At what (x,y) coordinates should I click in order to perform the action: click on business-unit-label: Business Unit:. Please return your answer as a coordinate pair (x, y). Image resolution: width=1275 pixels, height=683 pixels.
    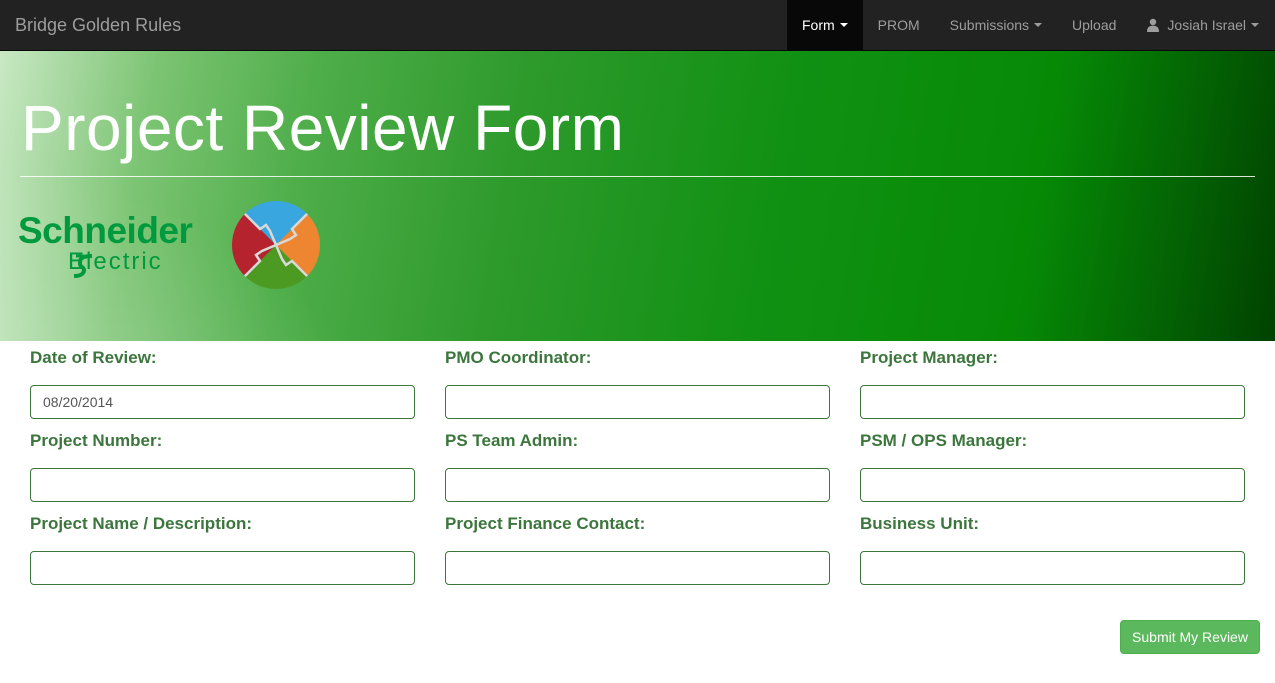
    Looking at the image, I should click on (920, 523).